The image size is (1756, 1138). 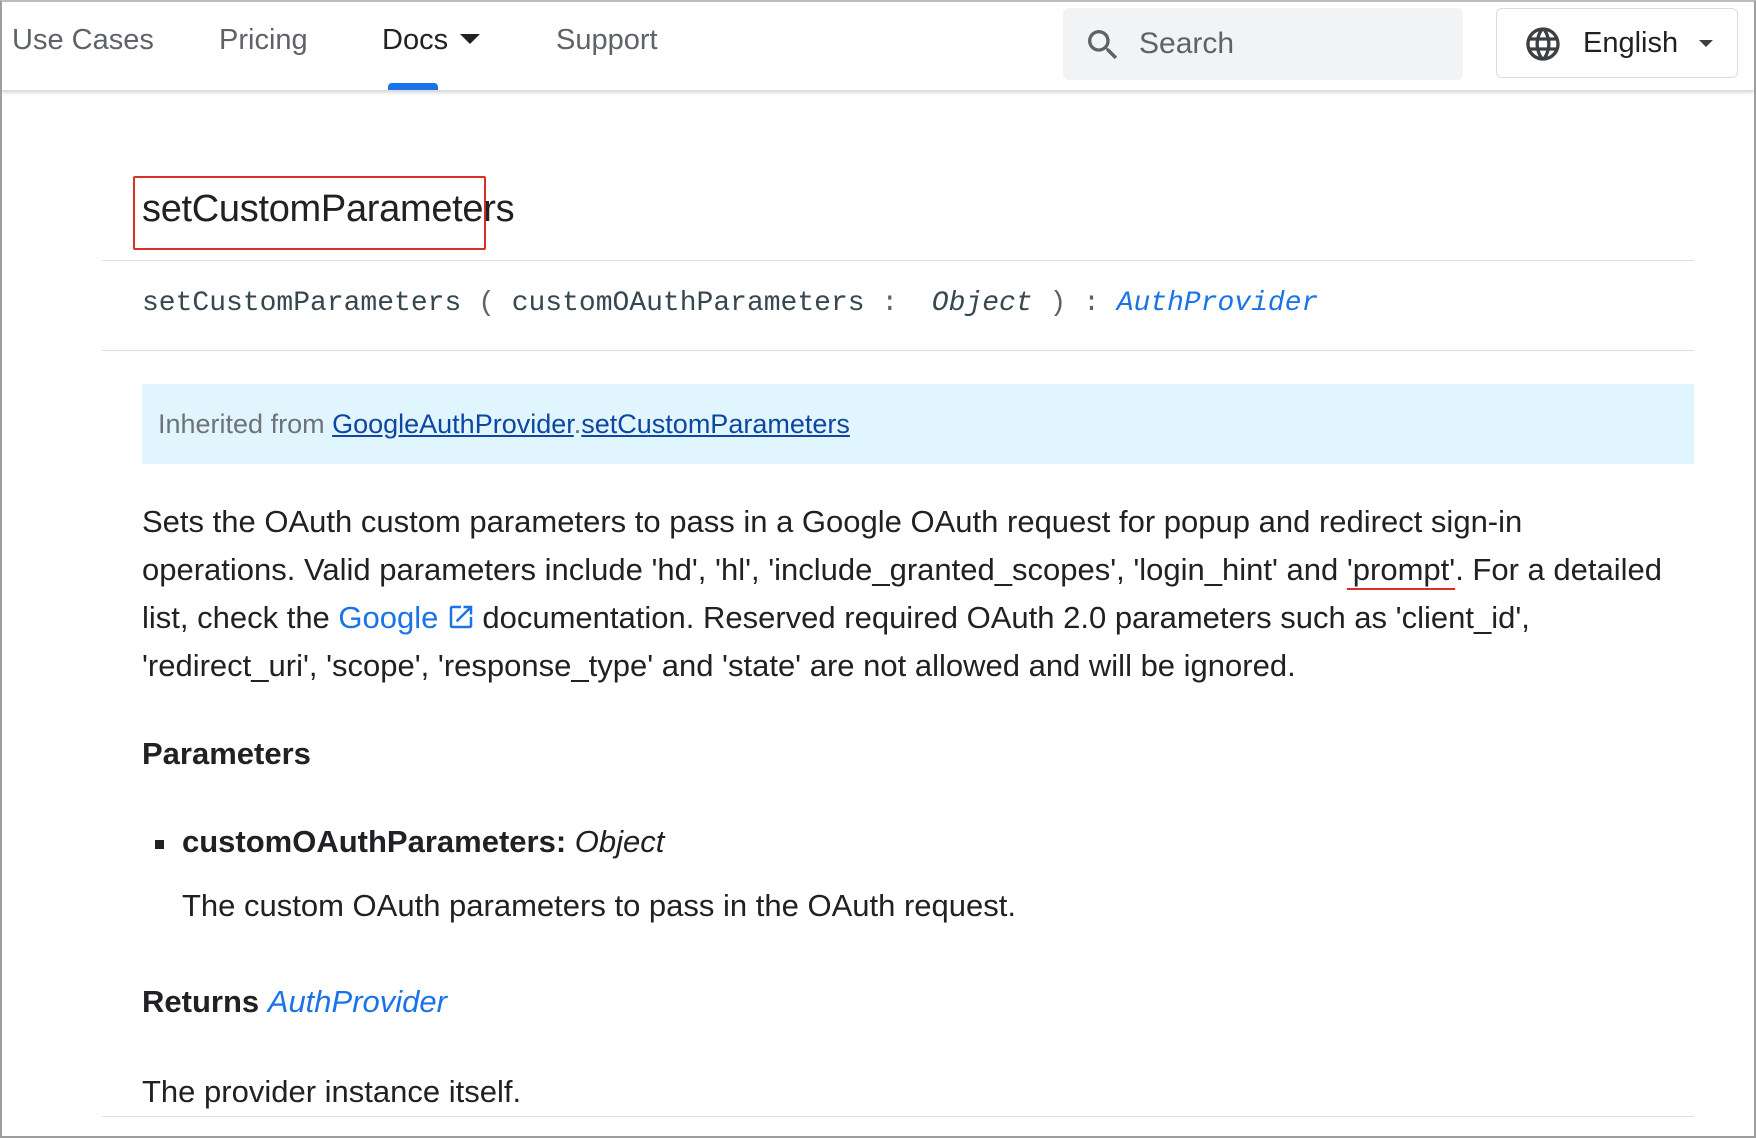 What do you see at coordinates (1058, 303) in the screenshot?
I see `signature-close-paren: )` at bounding box center [1058, 303].